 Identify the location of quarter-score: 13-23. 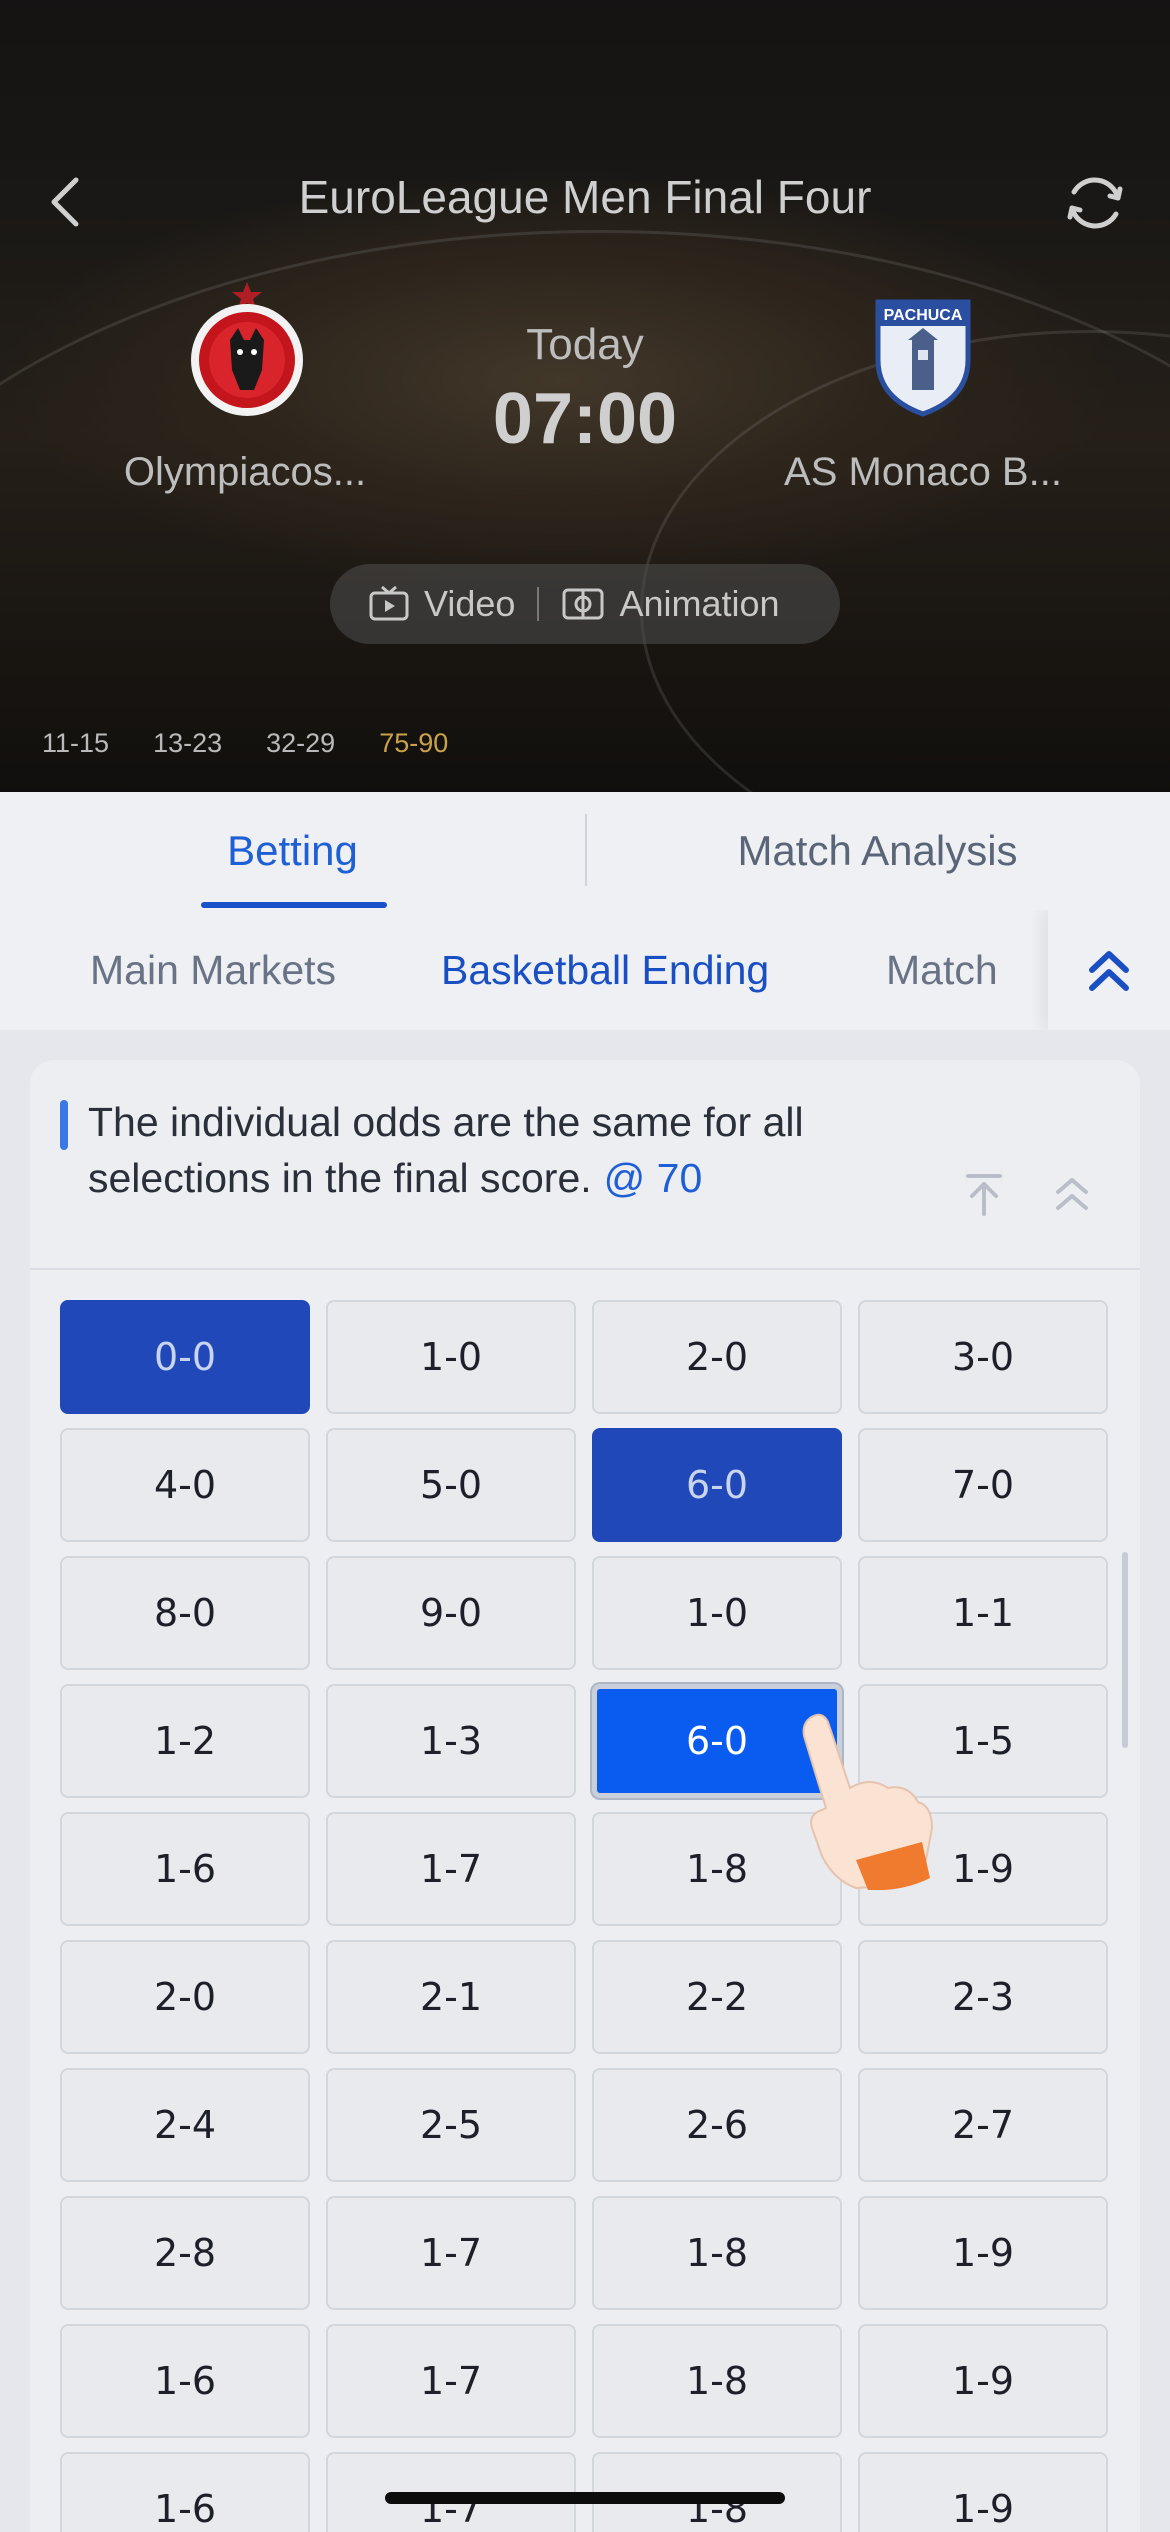
(188, 743).